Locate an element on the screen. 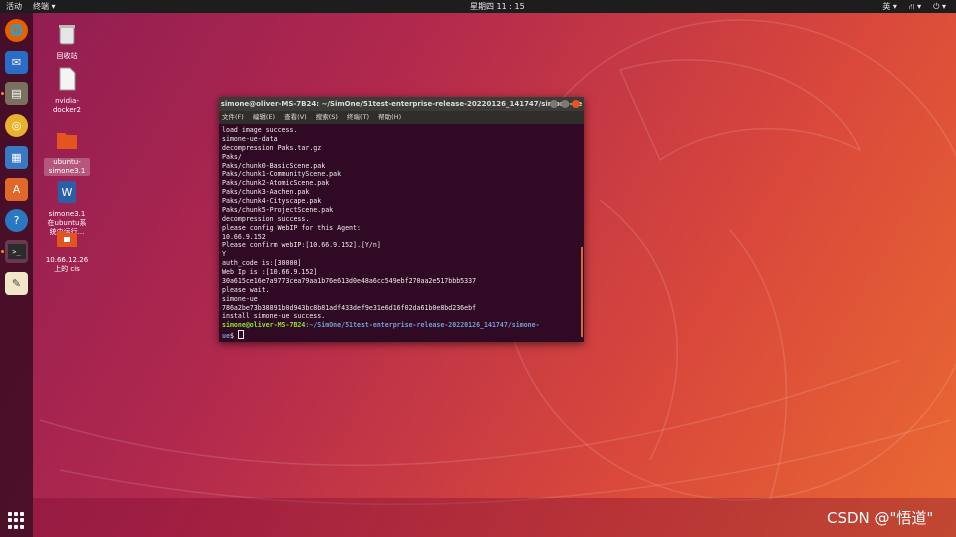 This screenshot has width=956, height=537. terminal-line: decompression Paks.tar.gz is located at coordinates (272, 147).